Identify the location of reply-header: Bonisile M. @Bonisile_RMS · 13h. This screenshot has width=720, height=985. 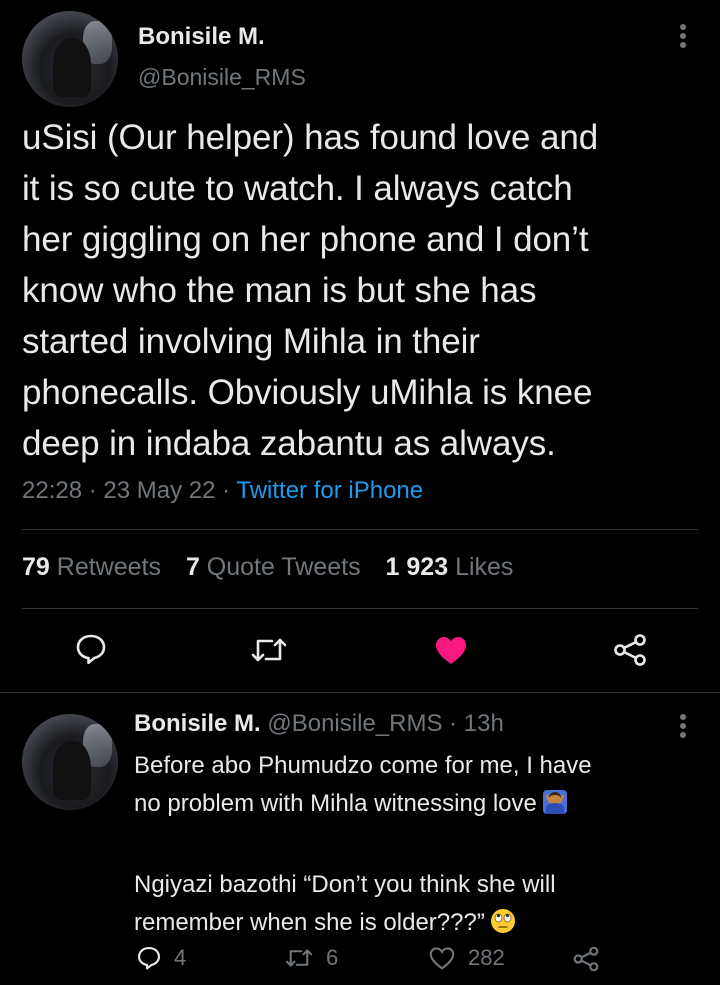
(319, 724).